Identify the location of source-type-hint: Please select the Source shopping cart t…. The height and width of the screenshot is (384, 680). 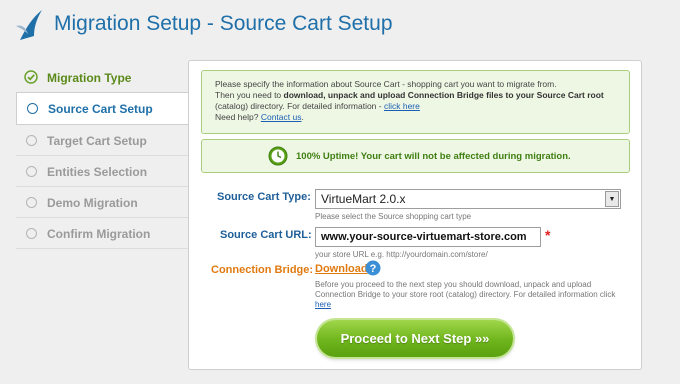
(393, 216).